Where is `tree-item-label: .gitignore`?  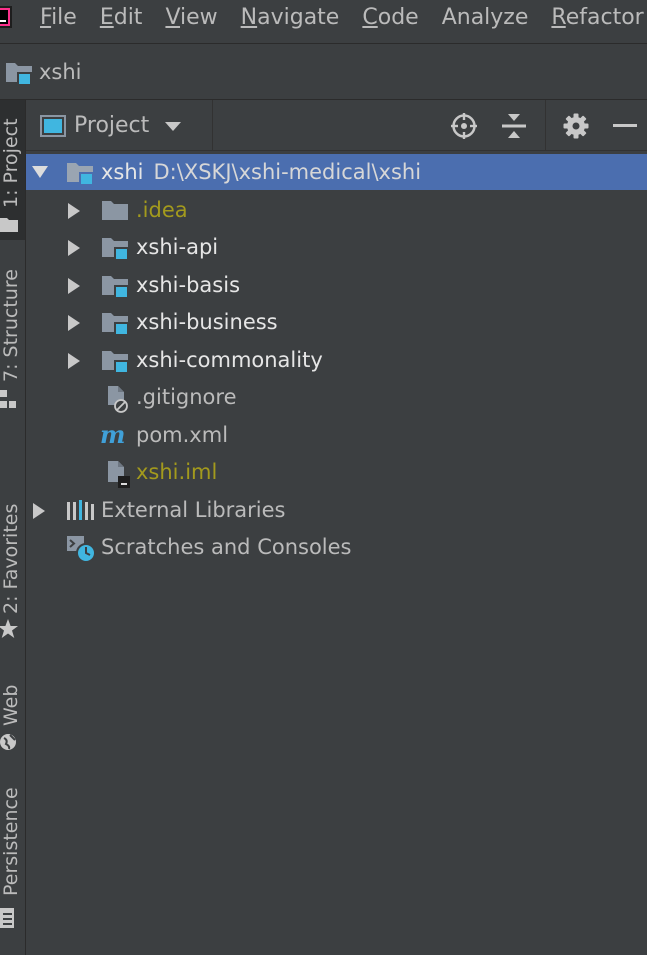
tree-item-label: .gitignore is located at coordinates (186, 397).